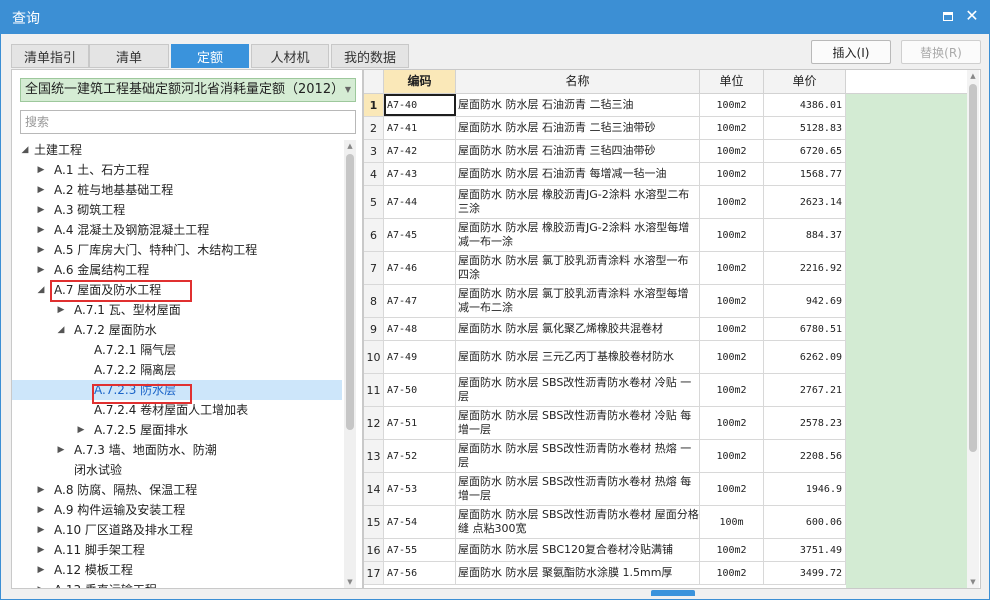 The image size is (990, 600). What do you see at coordinates (805, 301) in the screenshot?
I see `price-cell: 942.69` at bounding box center [805, 301].